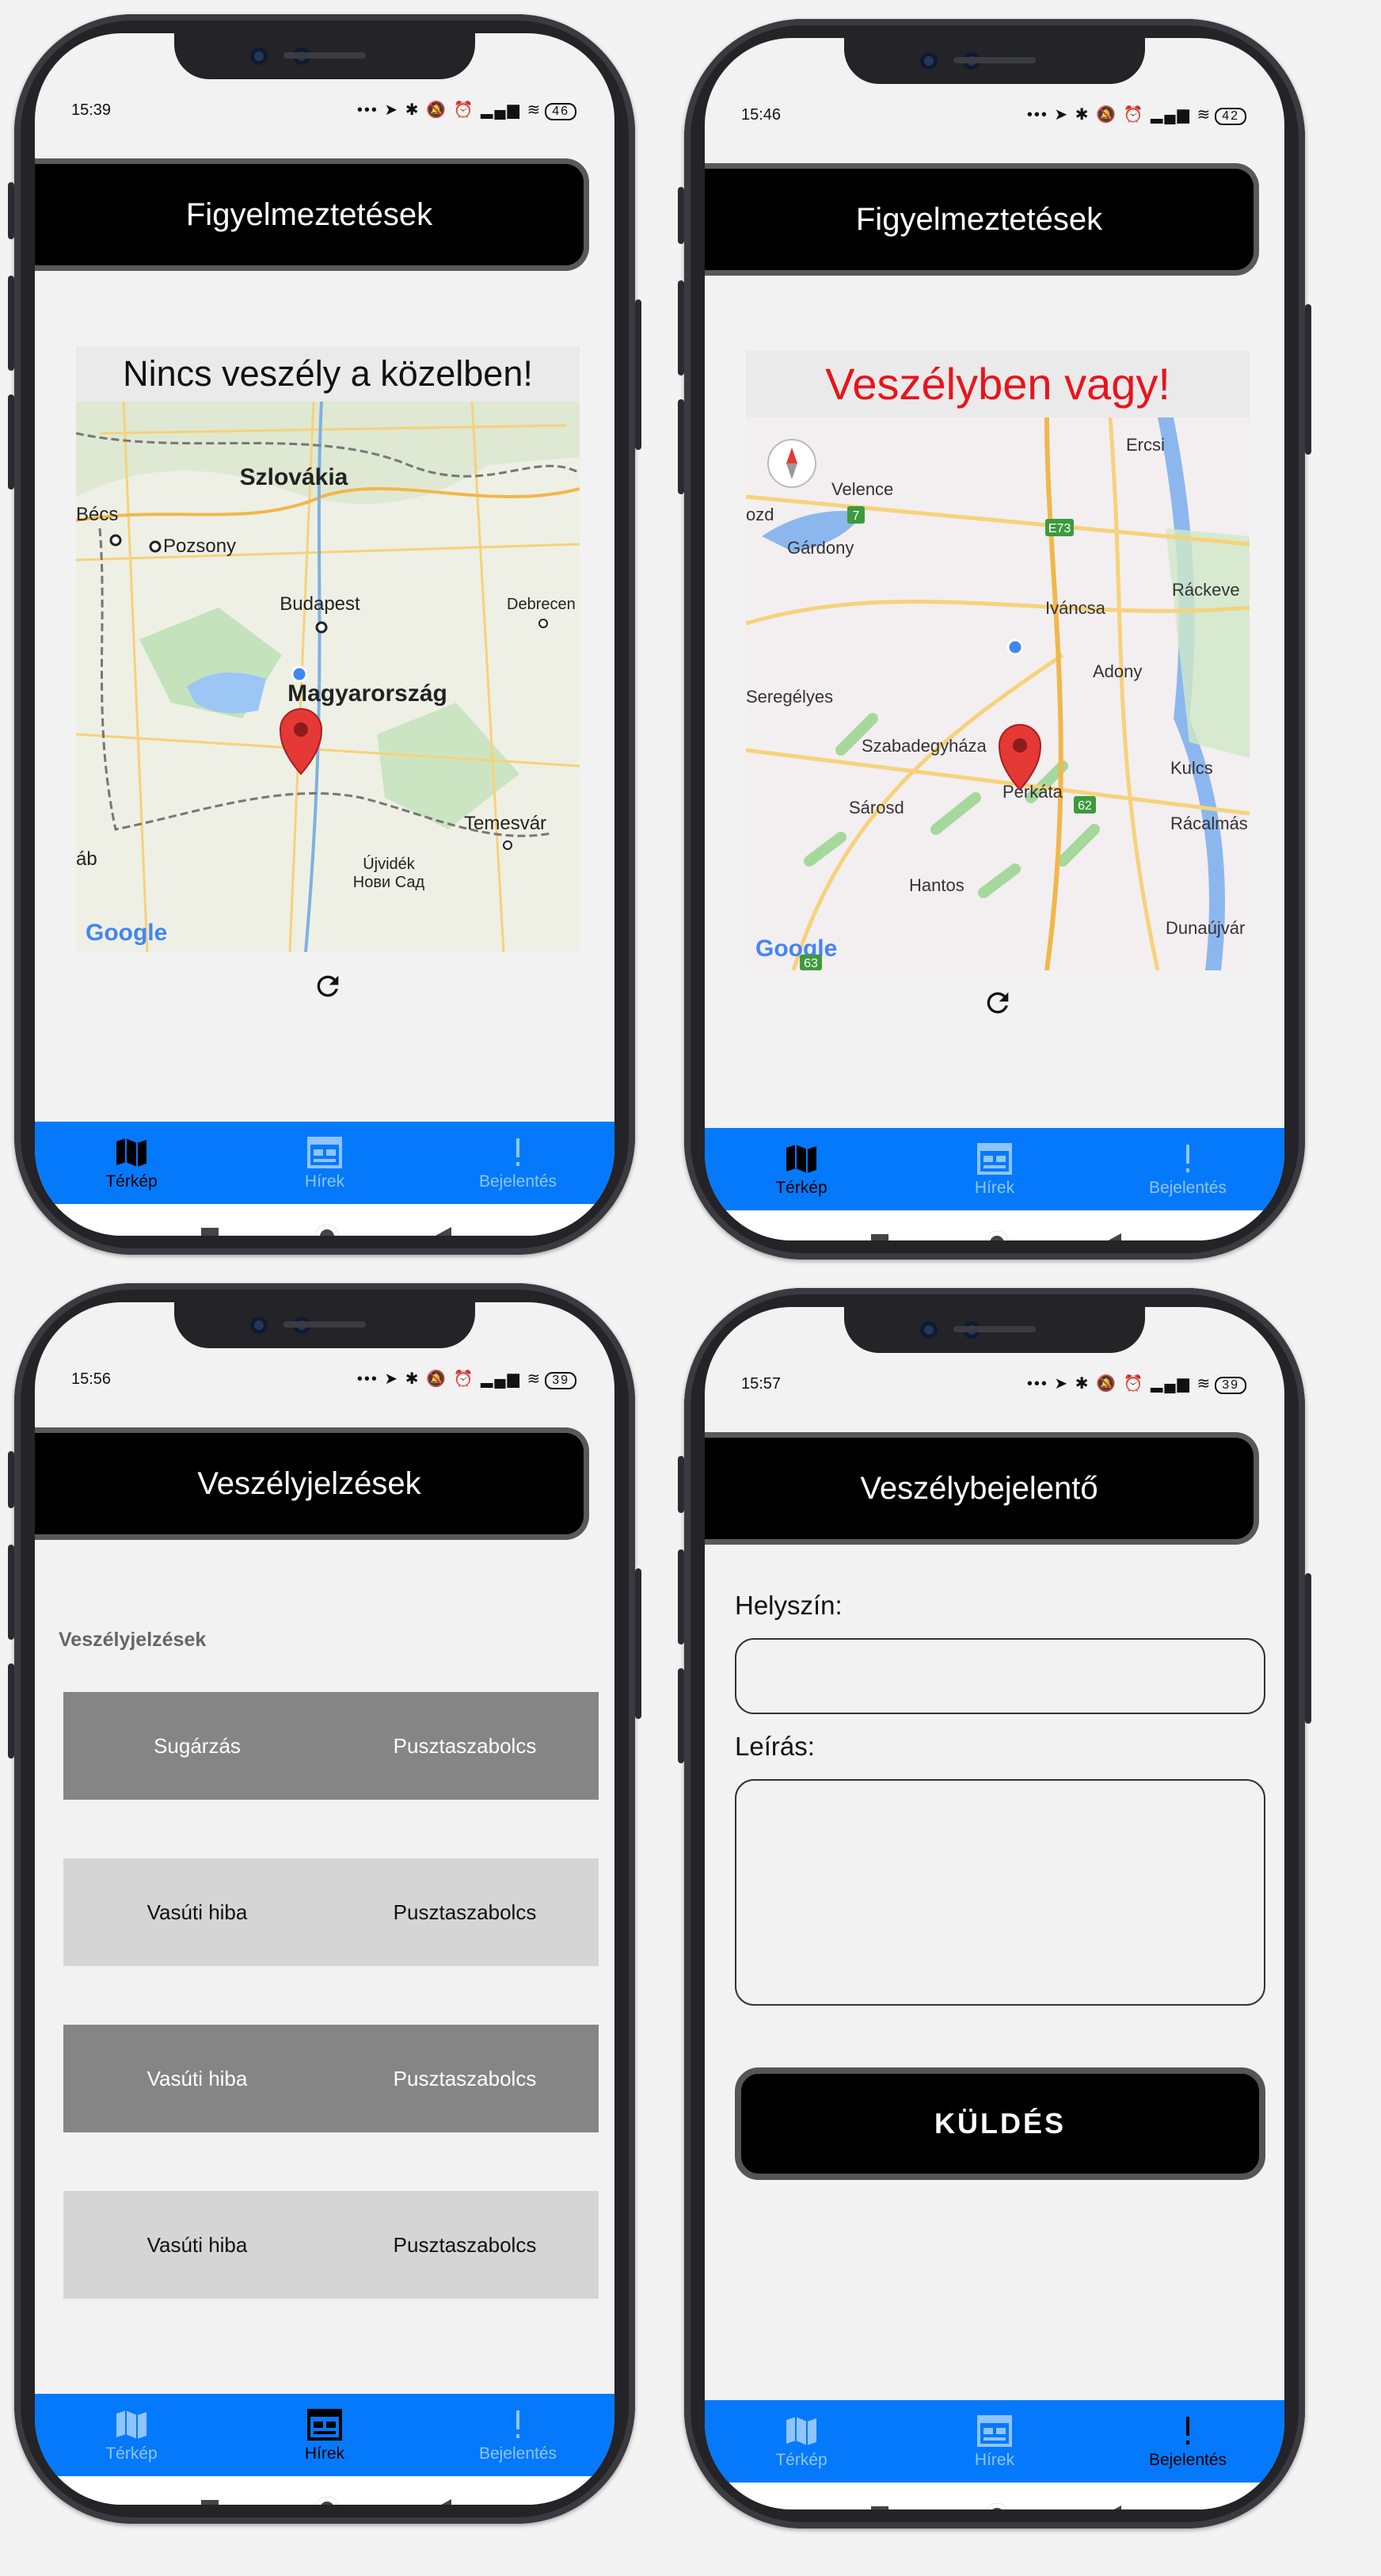  Describe the element at coordinates (924, 746) in the screenshot. I see `map-label: Szabadegyháza` at that location.